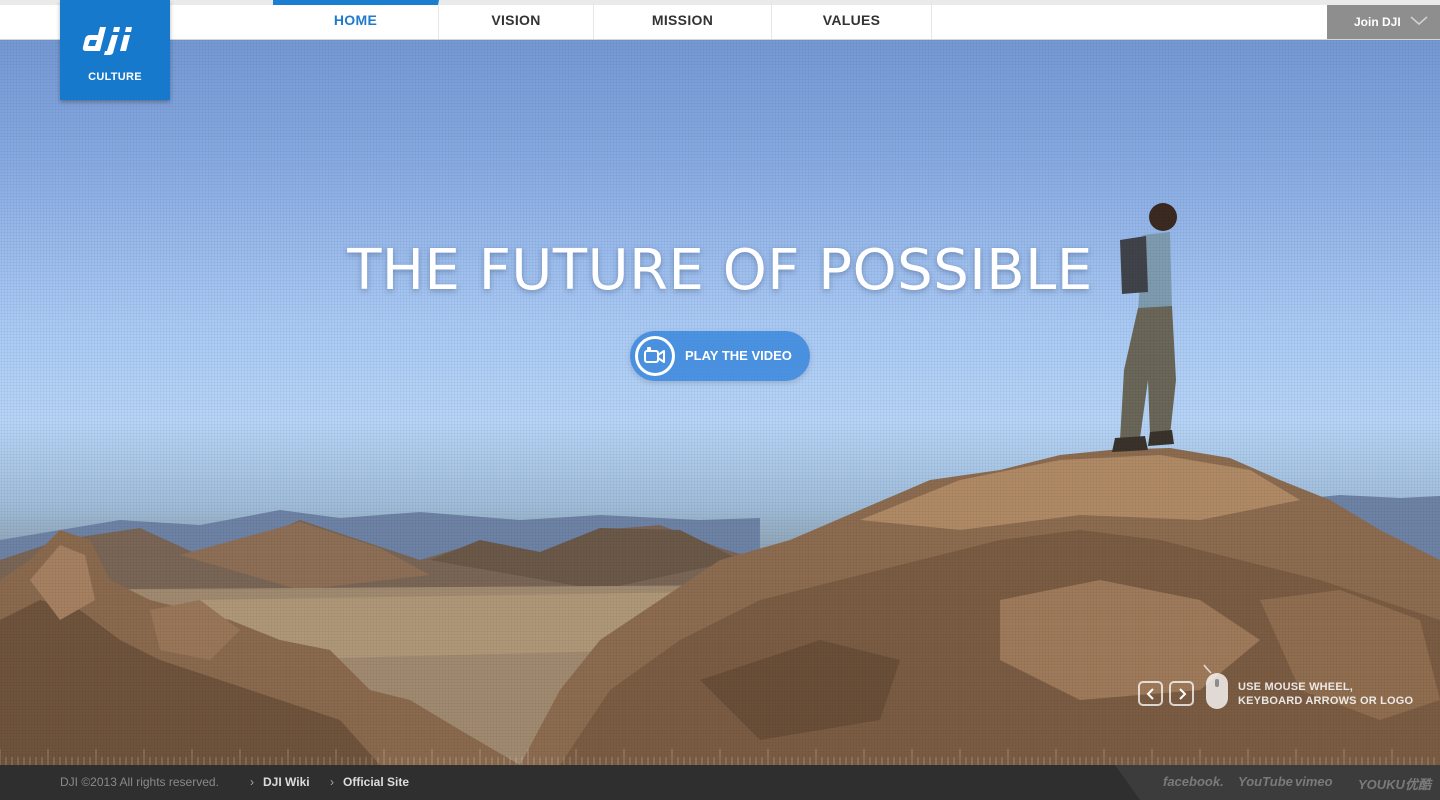 The height and width of the screenshot is (800, 1440). What do you see at coordinates (1265, 781) in the screenshot?
I see `youtube-link: YouTube` at bounding box center [1265, 781].